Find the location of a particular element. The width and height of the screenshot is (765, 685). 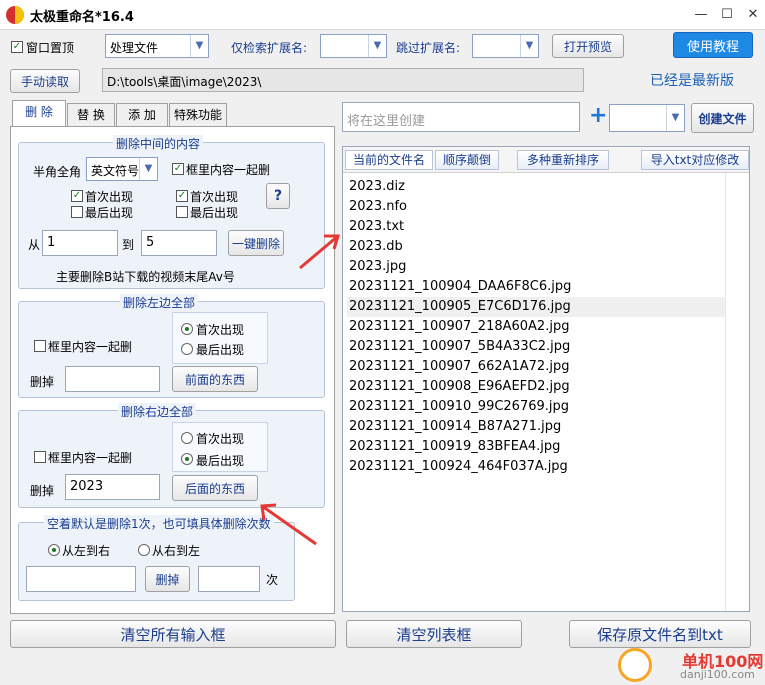

watermark-logo-icon is located at coordinates (635, 665).